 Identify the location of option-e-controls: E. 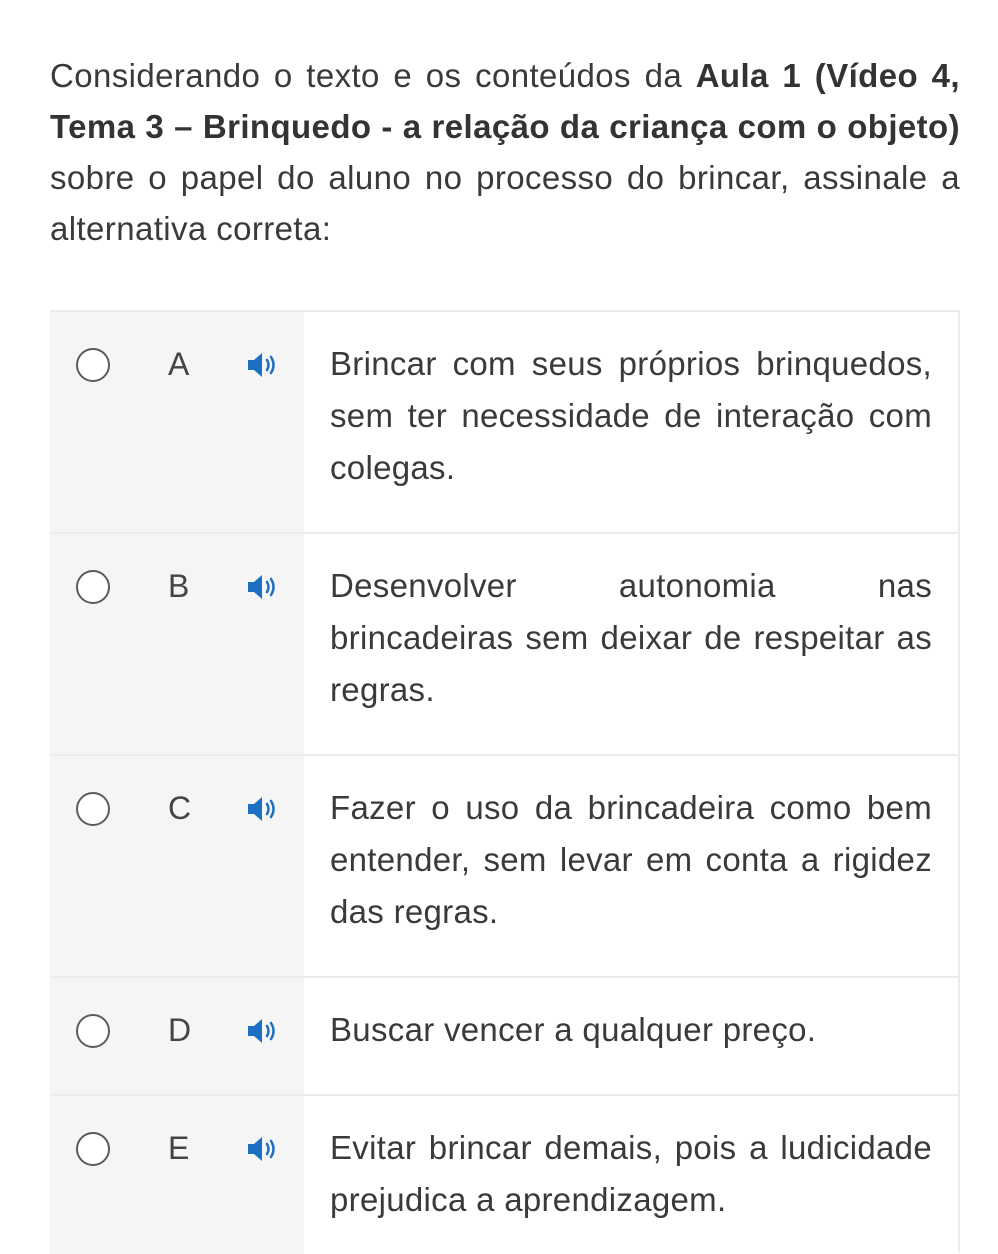
(177, 1175).